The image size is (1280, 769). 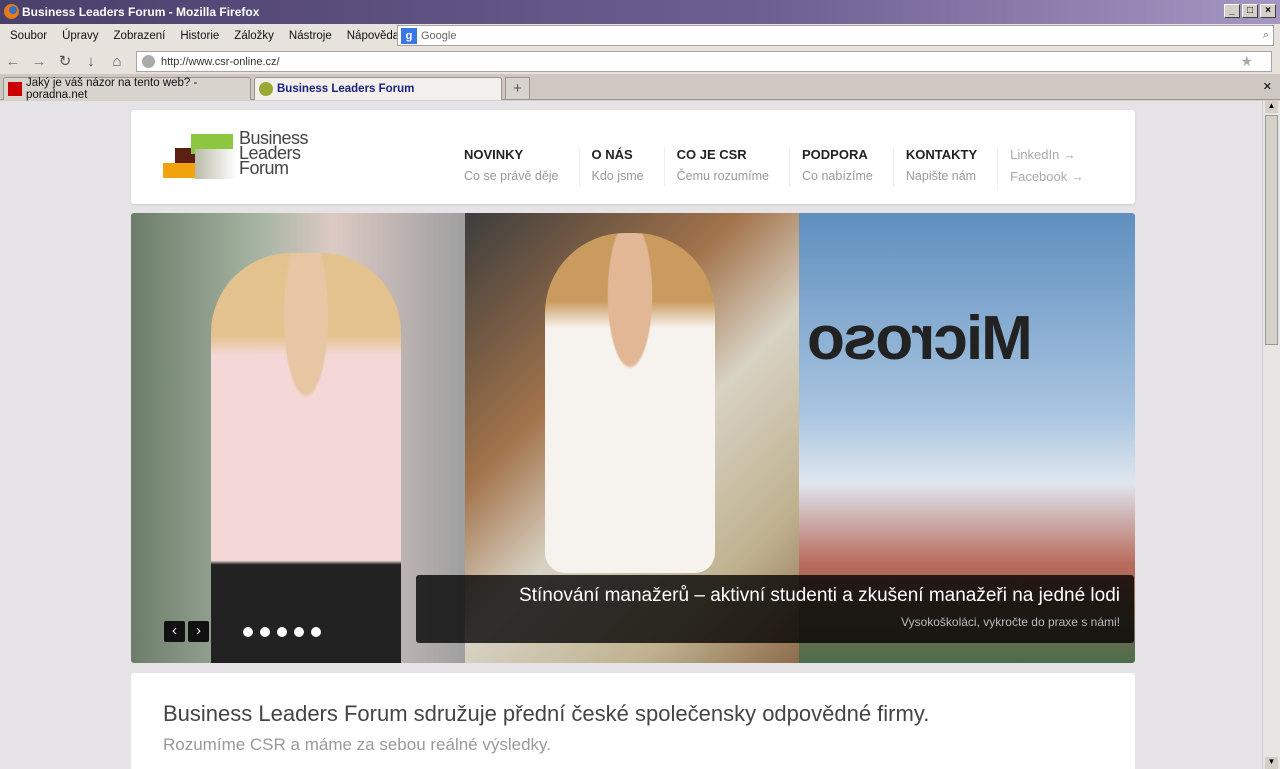 I want to click on minimize-button: _, so click(x=1232, y=11).